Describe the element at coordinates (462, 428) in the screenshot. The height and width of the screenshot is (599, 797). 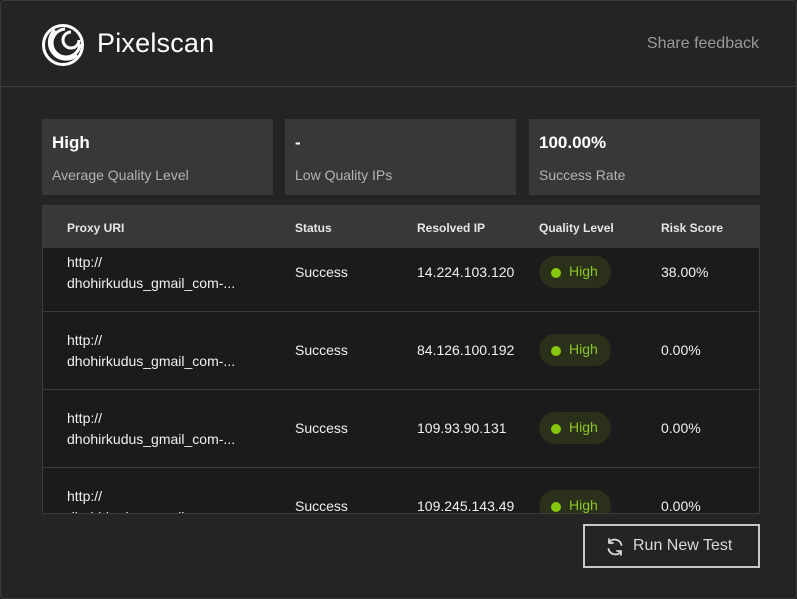
I see `resolved-ip: 109.93.90.131` at that location.